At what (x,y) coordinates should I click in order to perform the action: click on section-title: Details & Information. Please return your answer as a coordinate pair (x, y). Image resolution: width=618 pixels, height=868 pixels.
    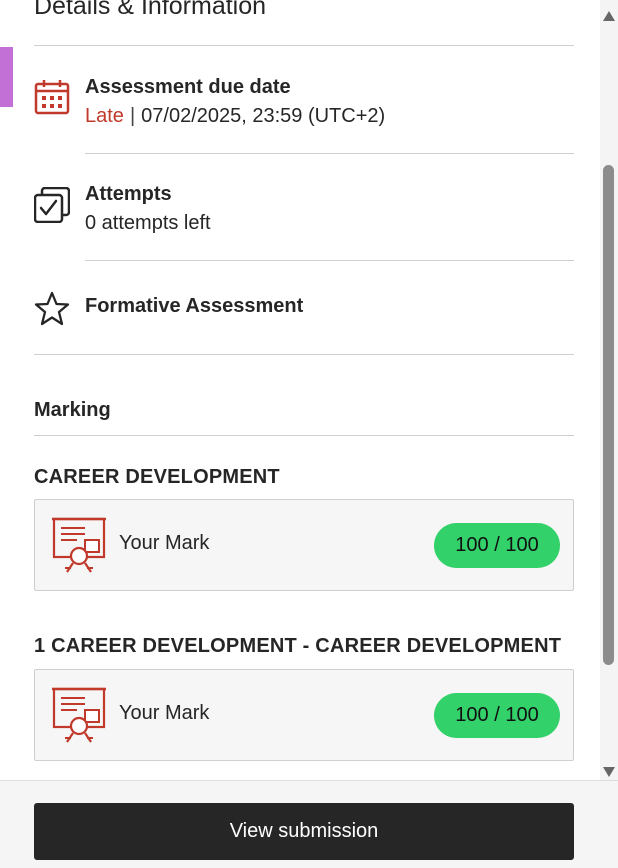
    Looking at the image, I should click on (150, 10).